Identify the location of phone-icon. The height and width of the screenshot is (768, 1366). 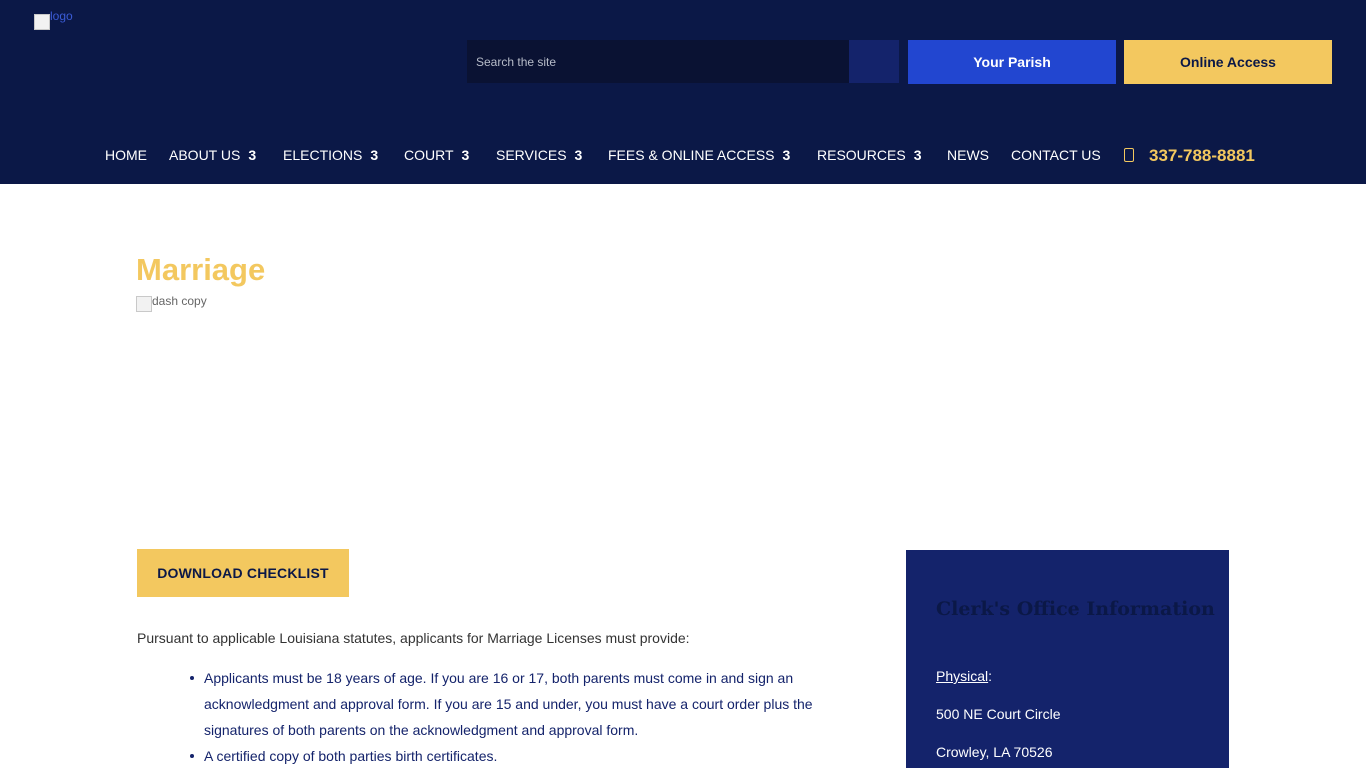
(1129, 155).